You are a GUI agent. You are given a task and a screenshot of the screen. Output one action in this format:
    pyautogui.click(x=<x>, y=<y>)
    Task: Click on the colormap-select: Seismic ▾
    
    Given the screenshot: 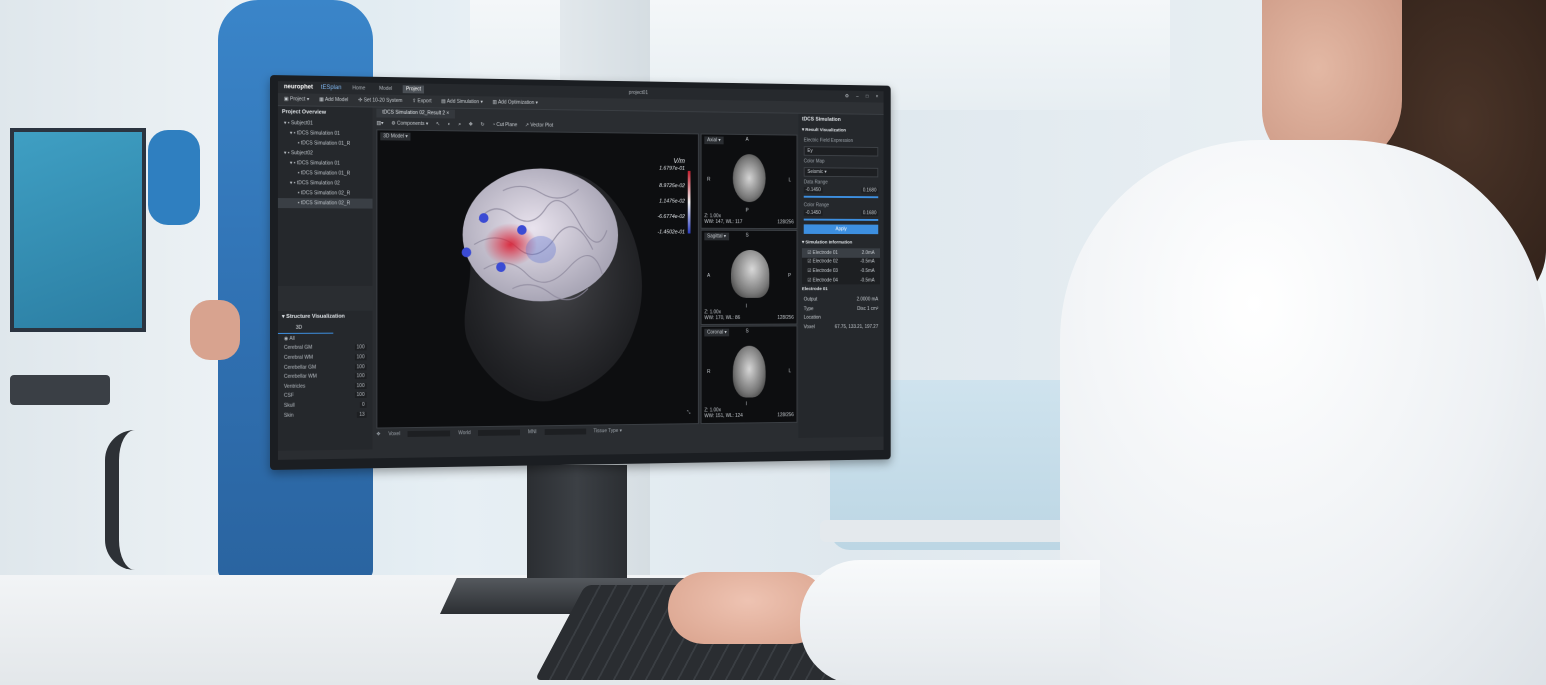 What is the action you would take?
    pyautogui.click(x=841, y=172)
    